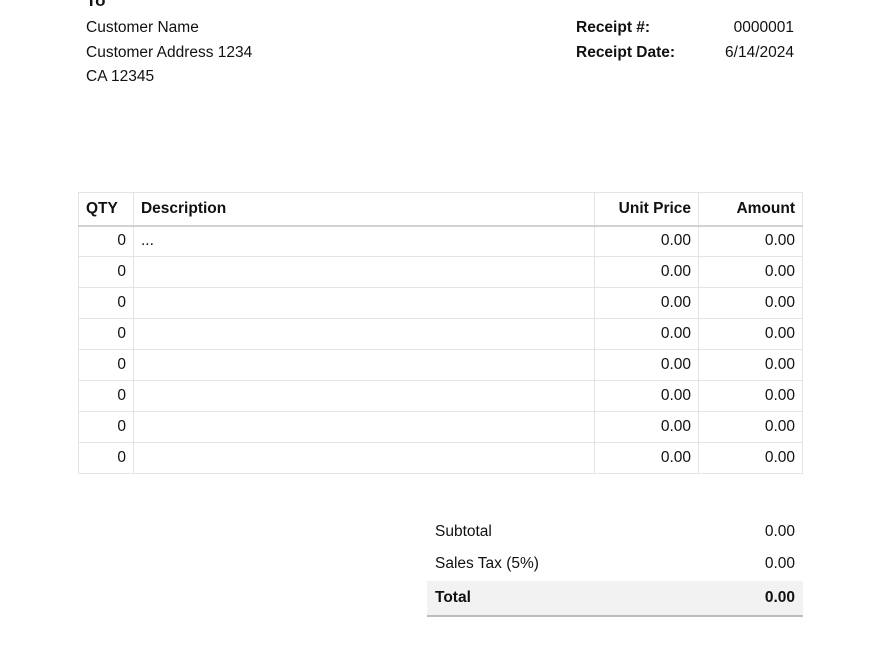 Image resolution: width=880 pixels, height=660 pixels. Describe the element at coordinates (96, 5) in the screenshot. I see `to-heading: To` at that location.